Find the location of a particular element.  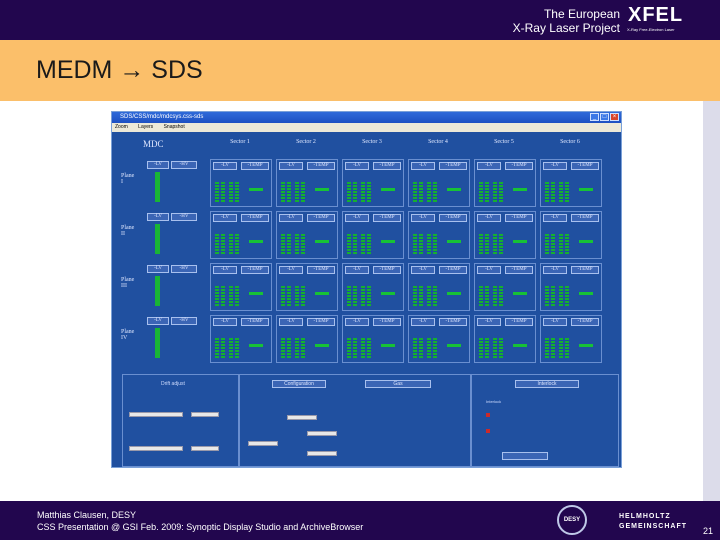

gas-button: Gas is located at coordinates (398, 384).